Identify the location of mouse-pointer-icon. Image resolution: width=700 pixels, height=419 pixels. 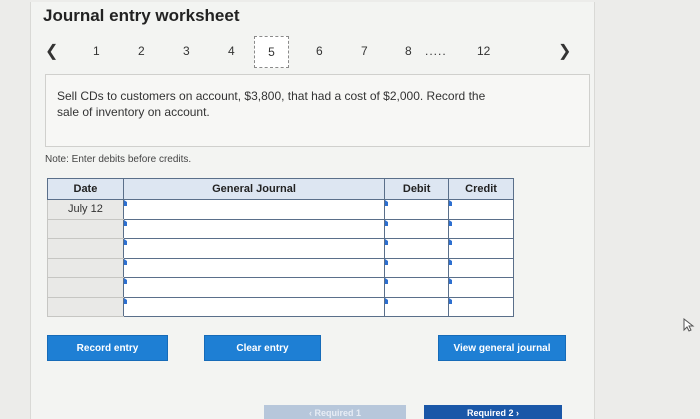
(689, 325).